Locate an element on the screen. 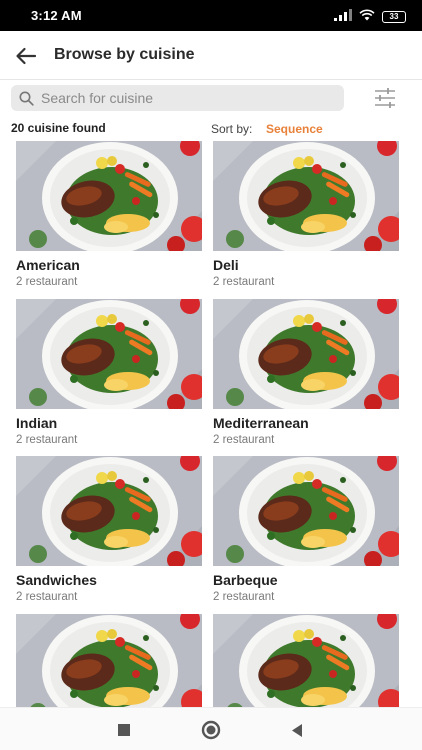 This screenshot has height=750, width=422. system-back-button is located at coordinates (297, 730).